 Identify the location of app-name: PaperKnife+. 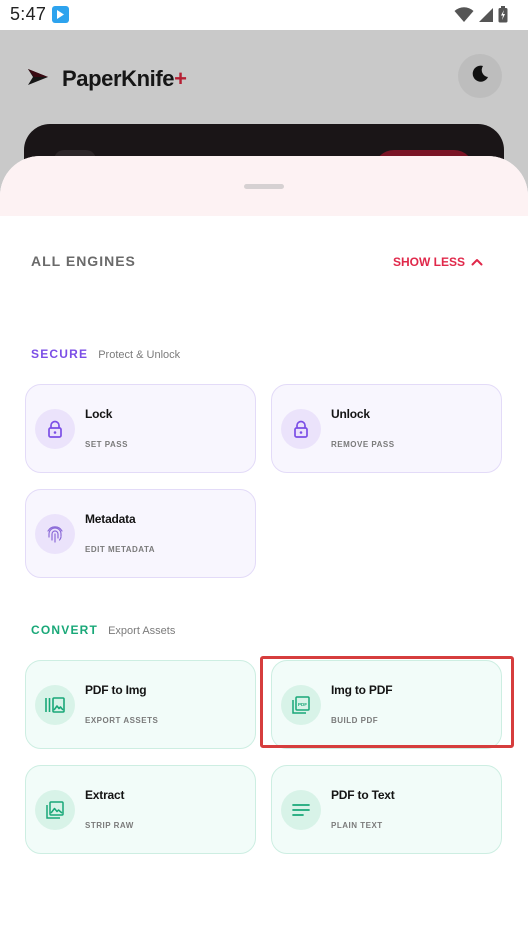
(124, 79).